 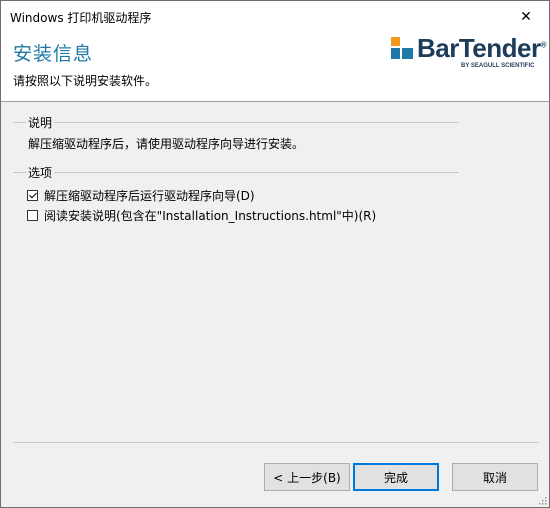 I want to click on run-wizard-label: 解压缩驱动程序后运行驱动程序向导(D), so click(x=149, y=196).